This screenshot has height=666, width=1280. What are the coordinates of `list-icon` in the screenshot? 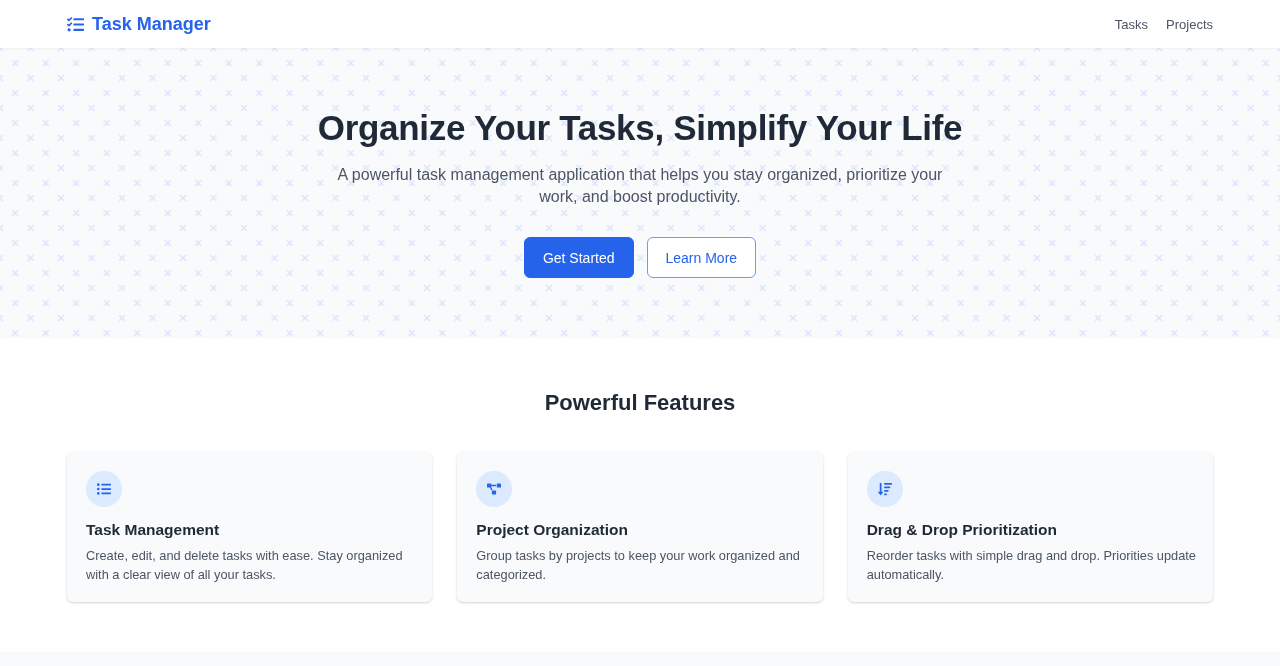 It's located at (104, 489).